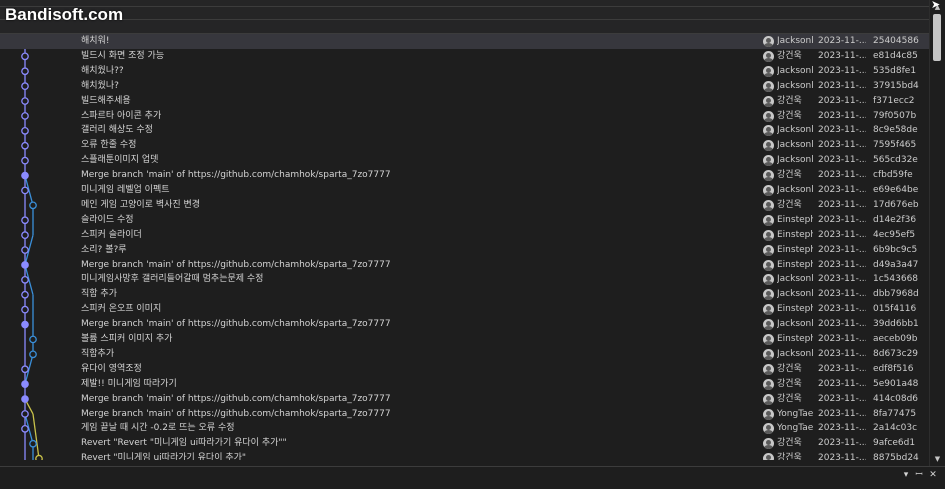 This screenshot has width=945, height=489. I want to click on commit-message: 게임 끝날 때 시간 -0.2로 뜨는 오류 수정, so click(158, 428).